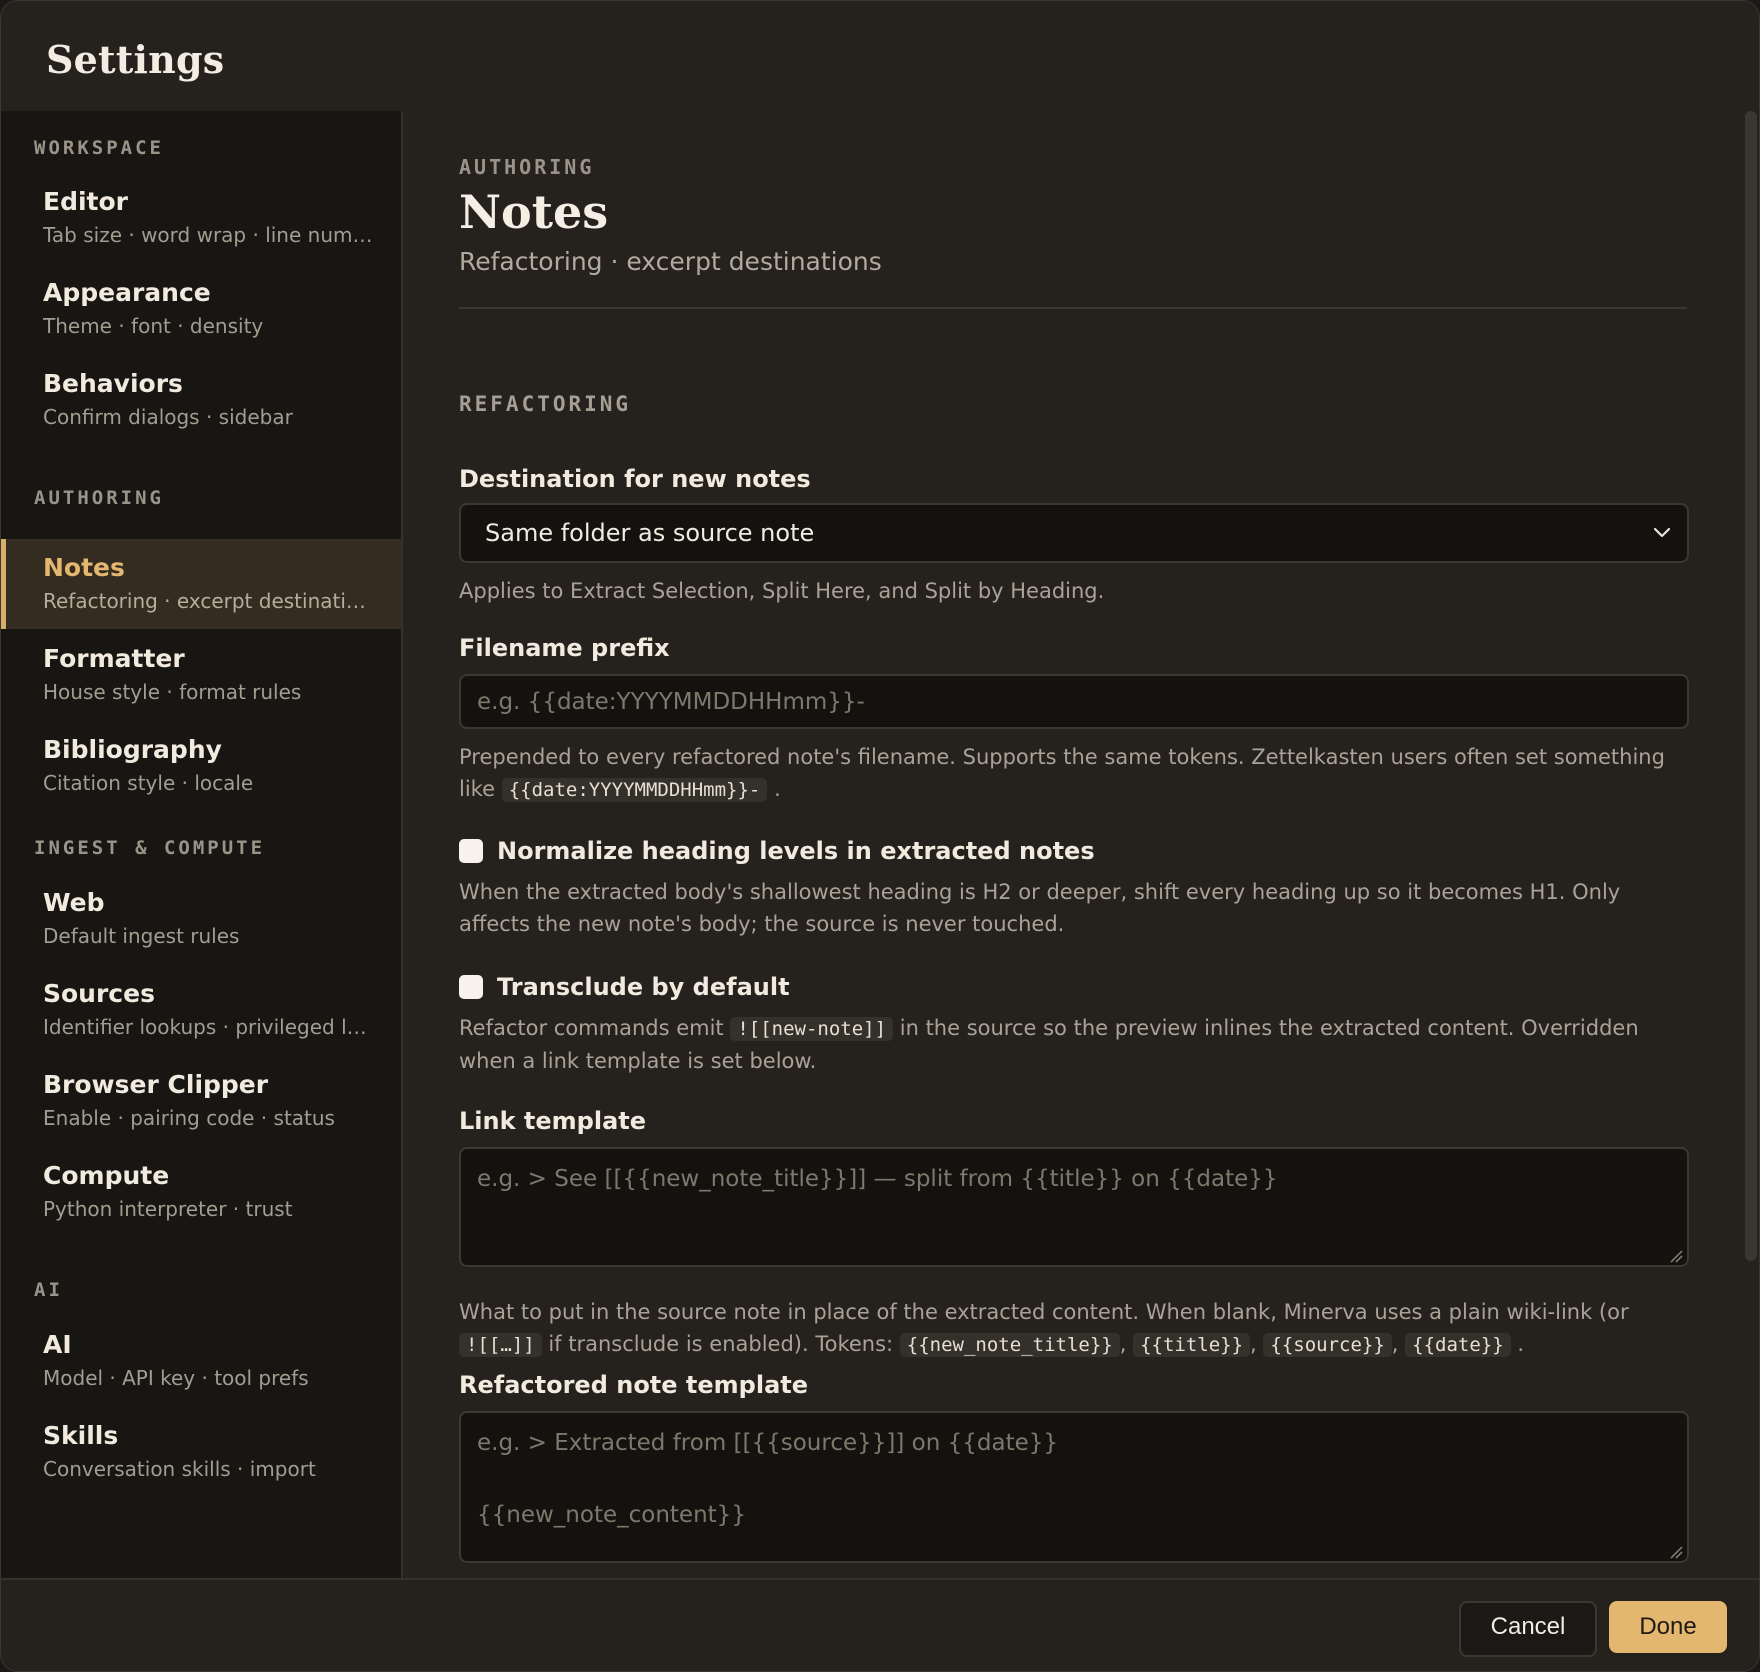  Describe the element at coordinates (500, 1345) in the screenshot. I see `link-template-help-code: ![[…]]` at that location.